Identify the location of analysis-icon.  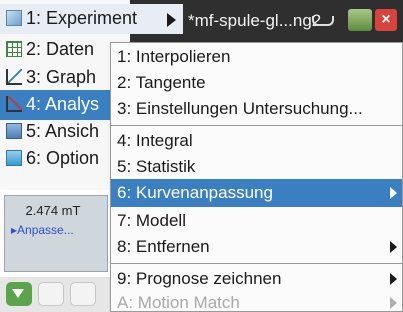
(14, 104).